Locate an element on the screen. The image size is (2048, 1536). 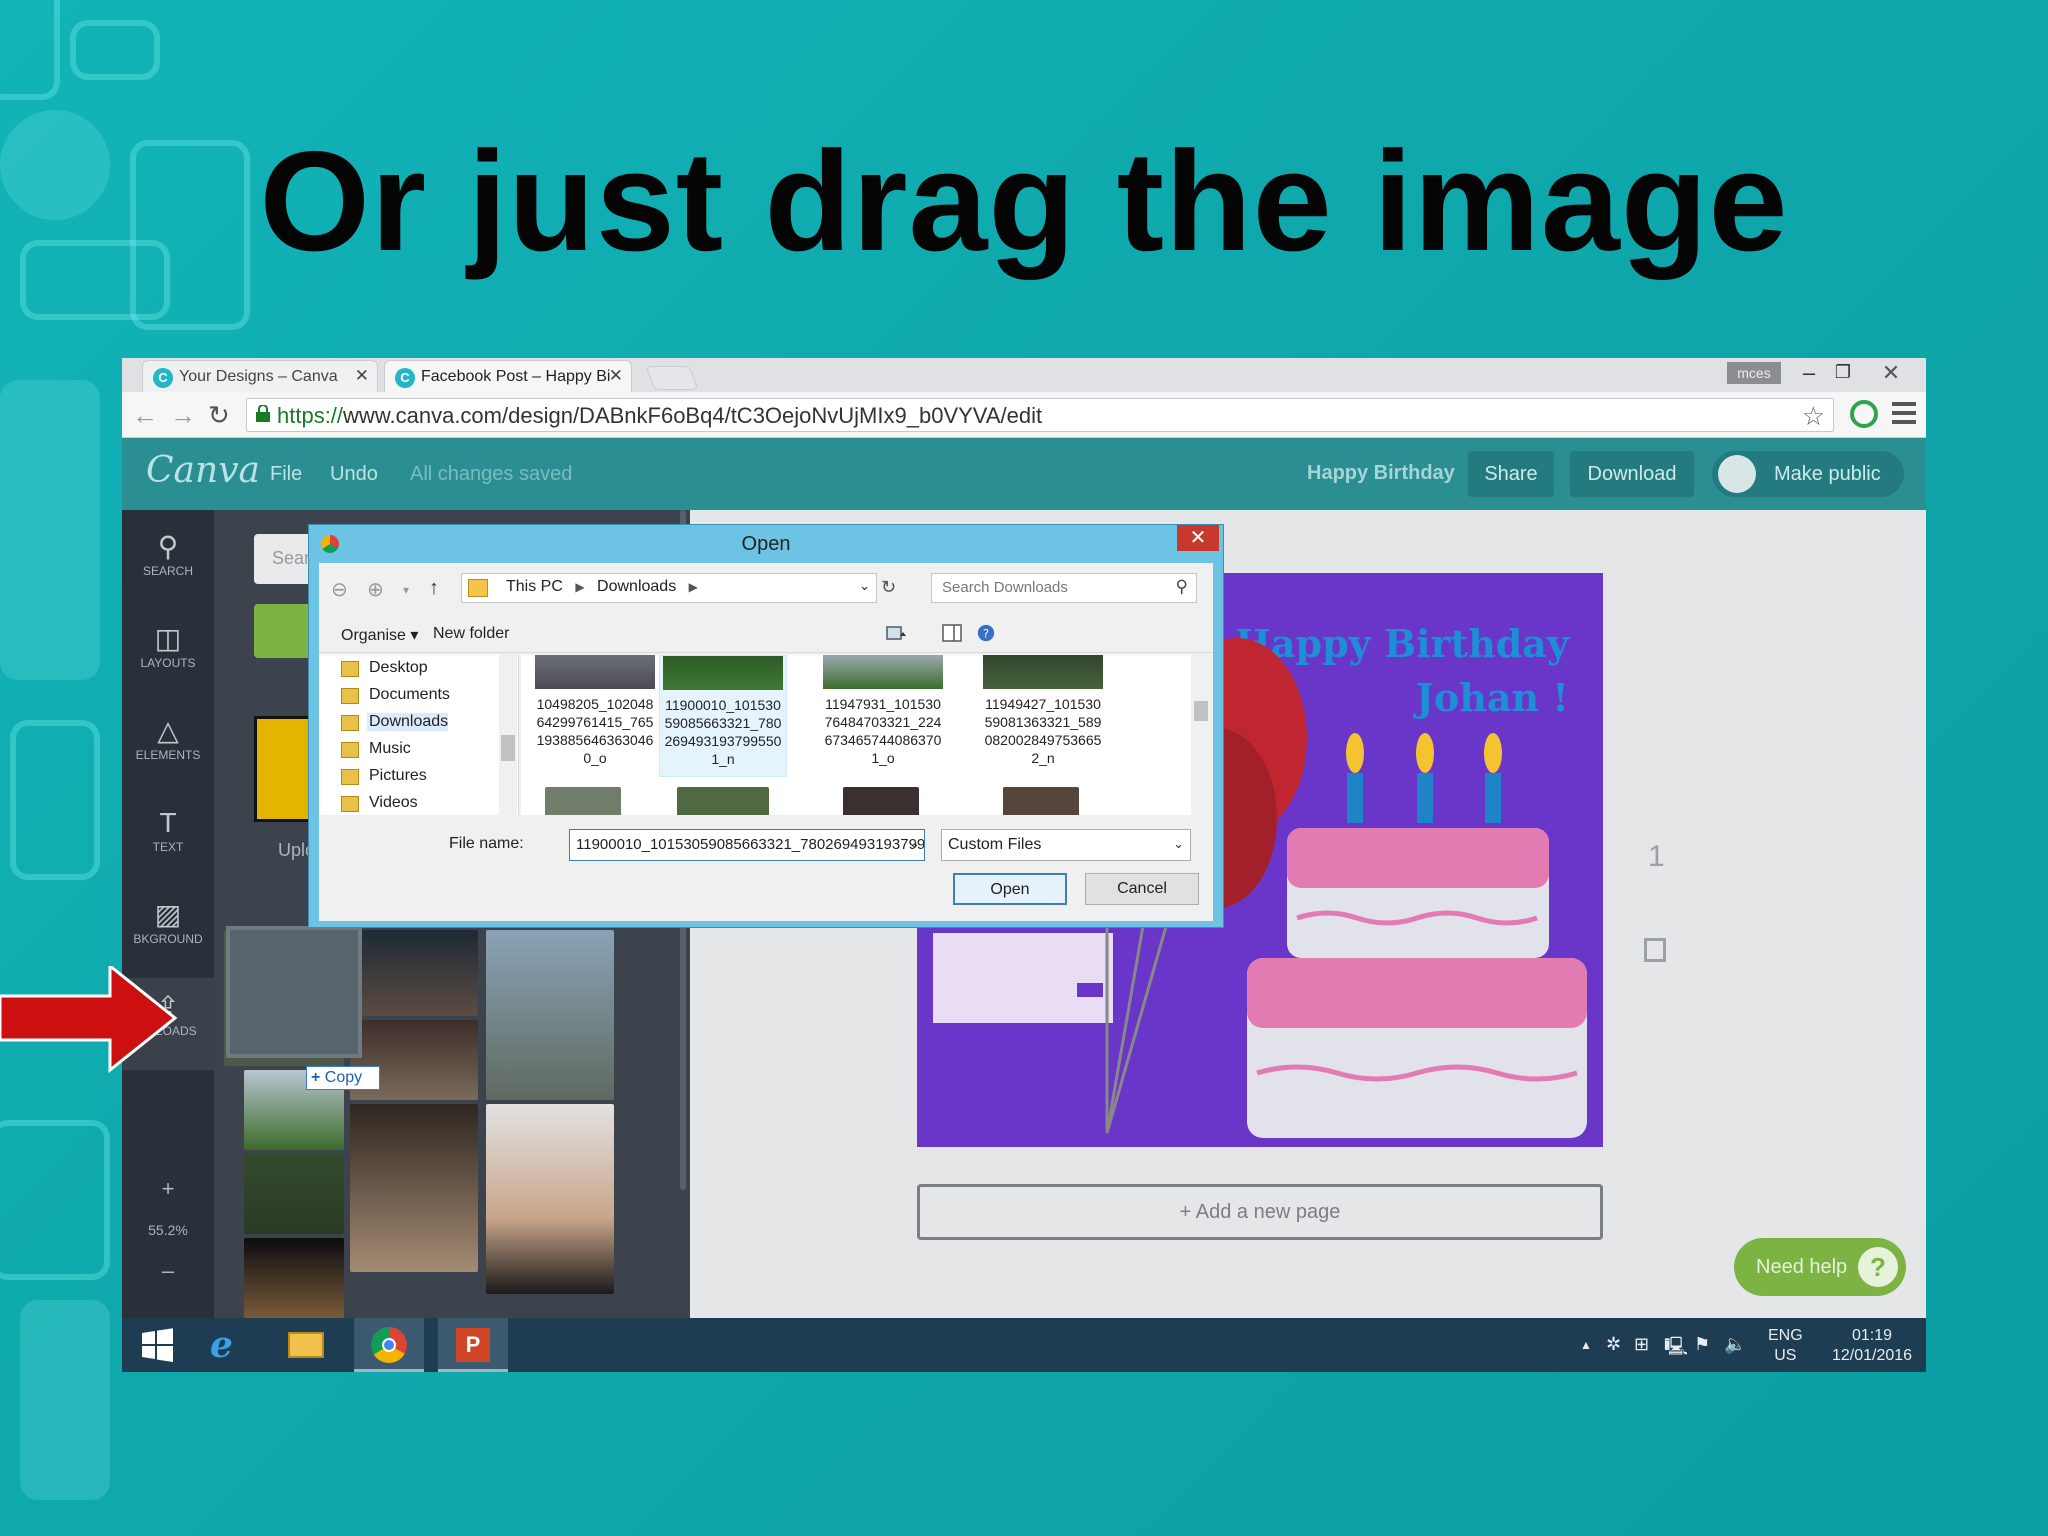
minimize-icon: – is located at coordinates (1809, 373).